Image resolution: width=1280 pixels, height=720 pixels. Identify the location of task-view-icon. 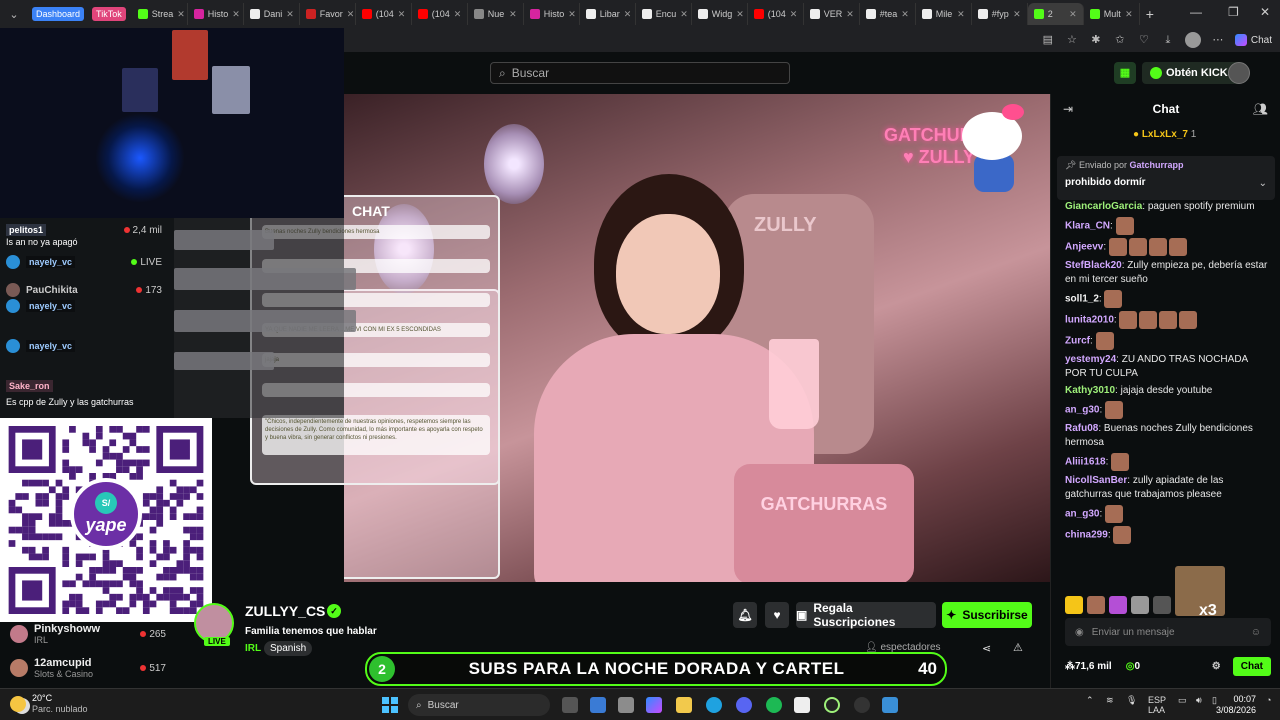
(570, 705).